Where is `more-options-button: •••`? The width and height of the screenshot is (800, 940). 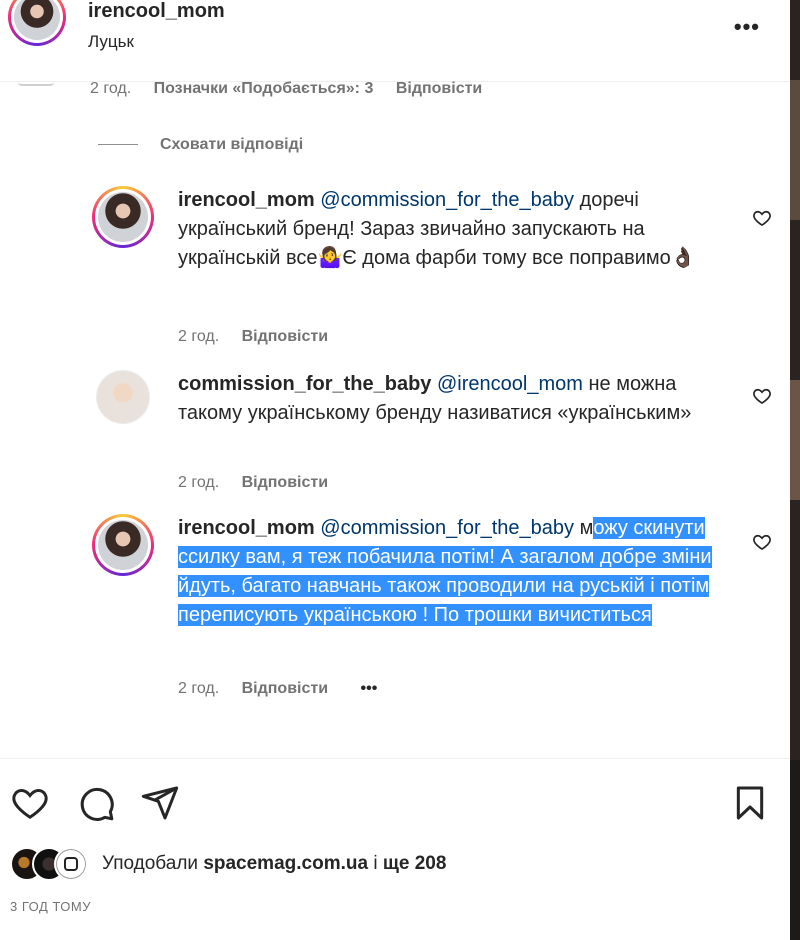
more-options-button: ••• is located at coordinates (747, 27).